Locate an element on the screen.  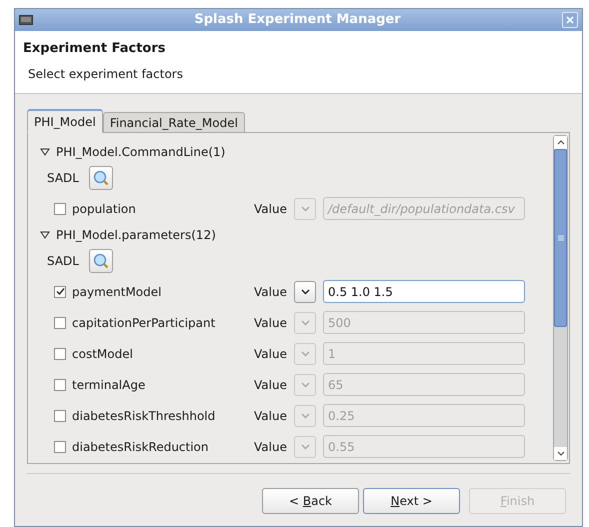
factor-label: diabetesRiskThreshhold is located at coordinates (144, 416).